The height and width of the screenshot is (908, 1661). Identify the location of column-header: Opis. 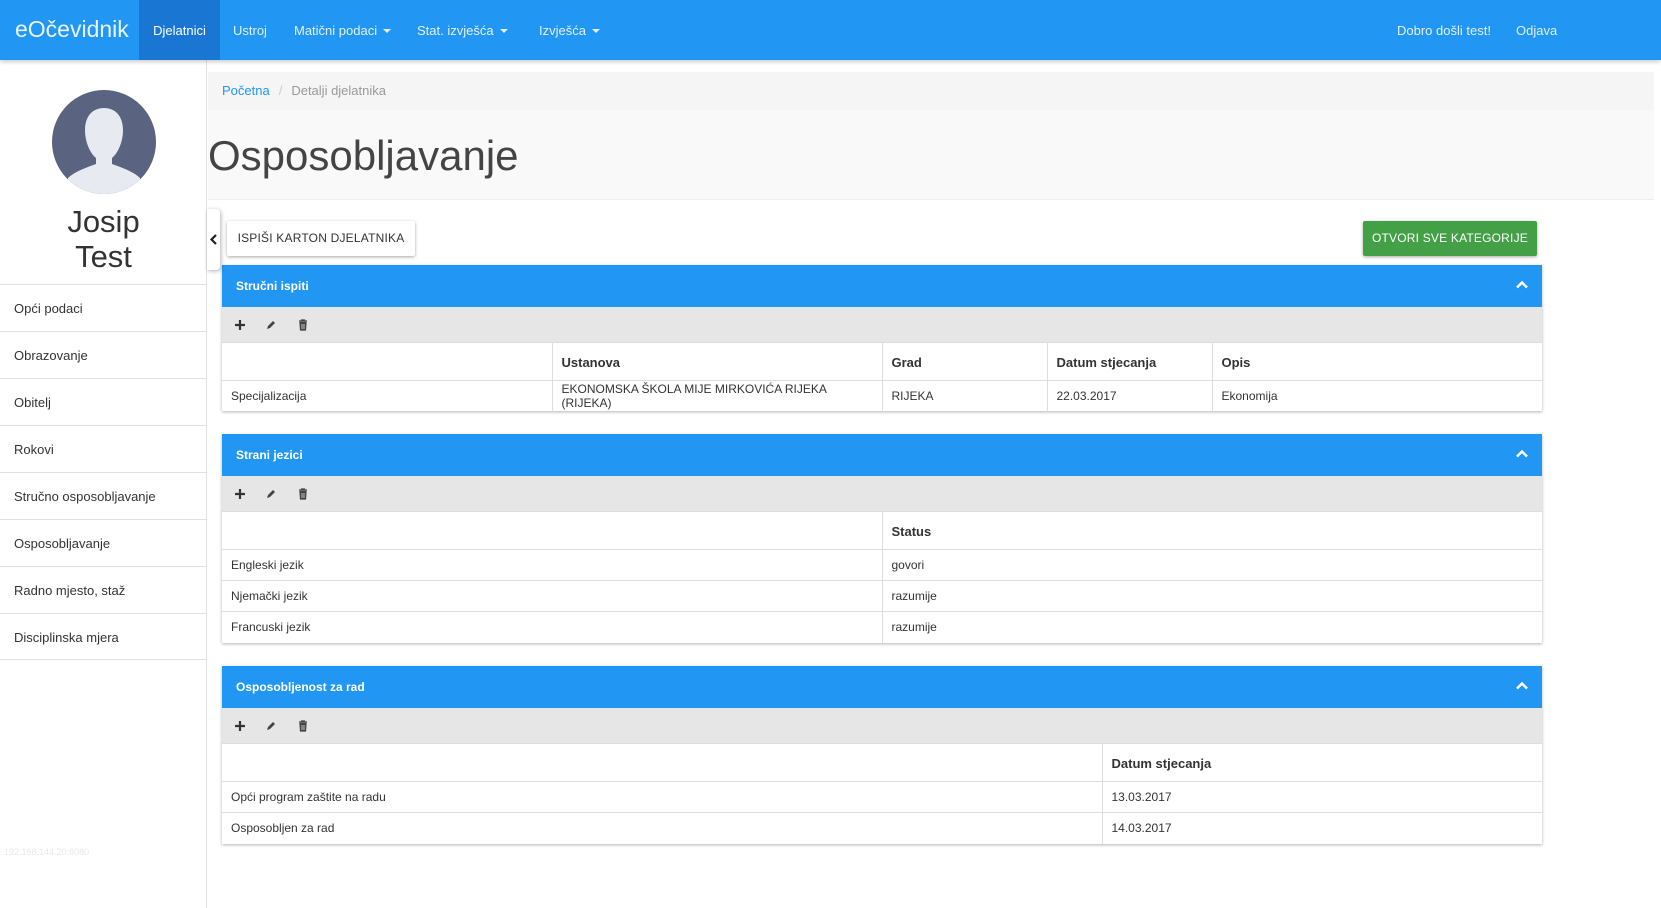
(1376, 361).